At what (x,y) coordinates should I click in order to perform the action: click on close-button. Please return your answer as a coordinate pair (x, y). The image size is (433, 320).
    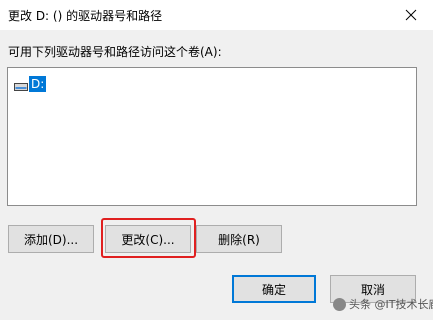
    Looking at the image, I should click on (411, 15).